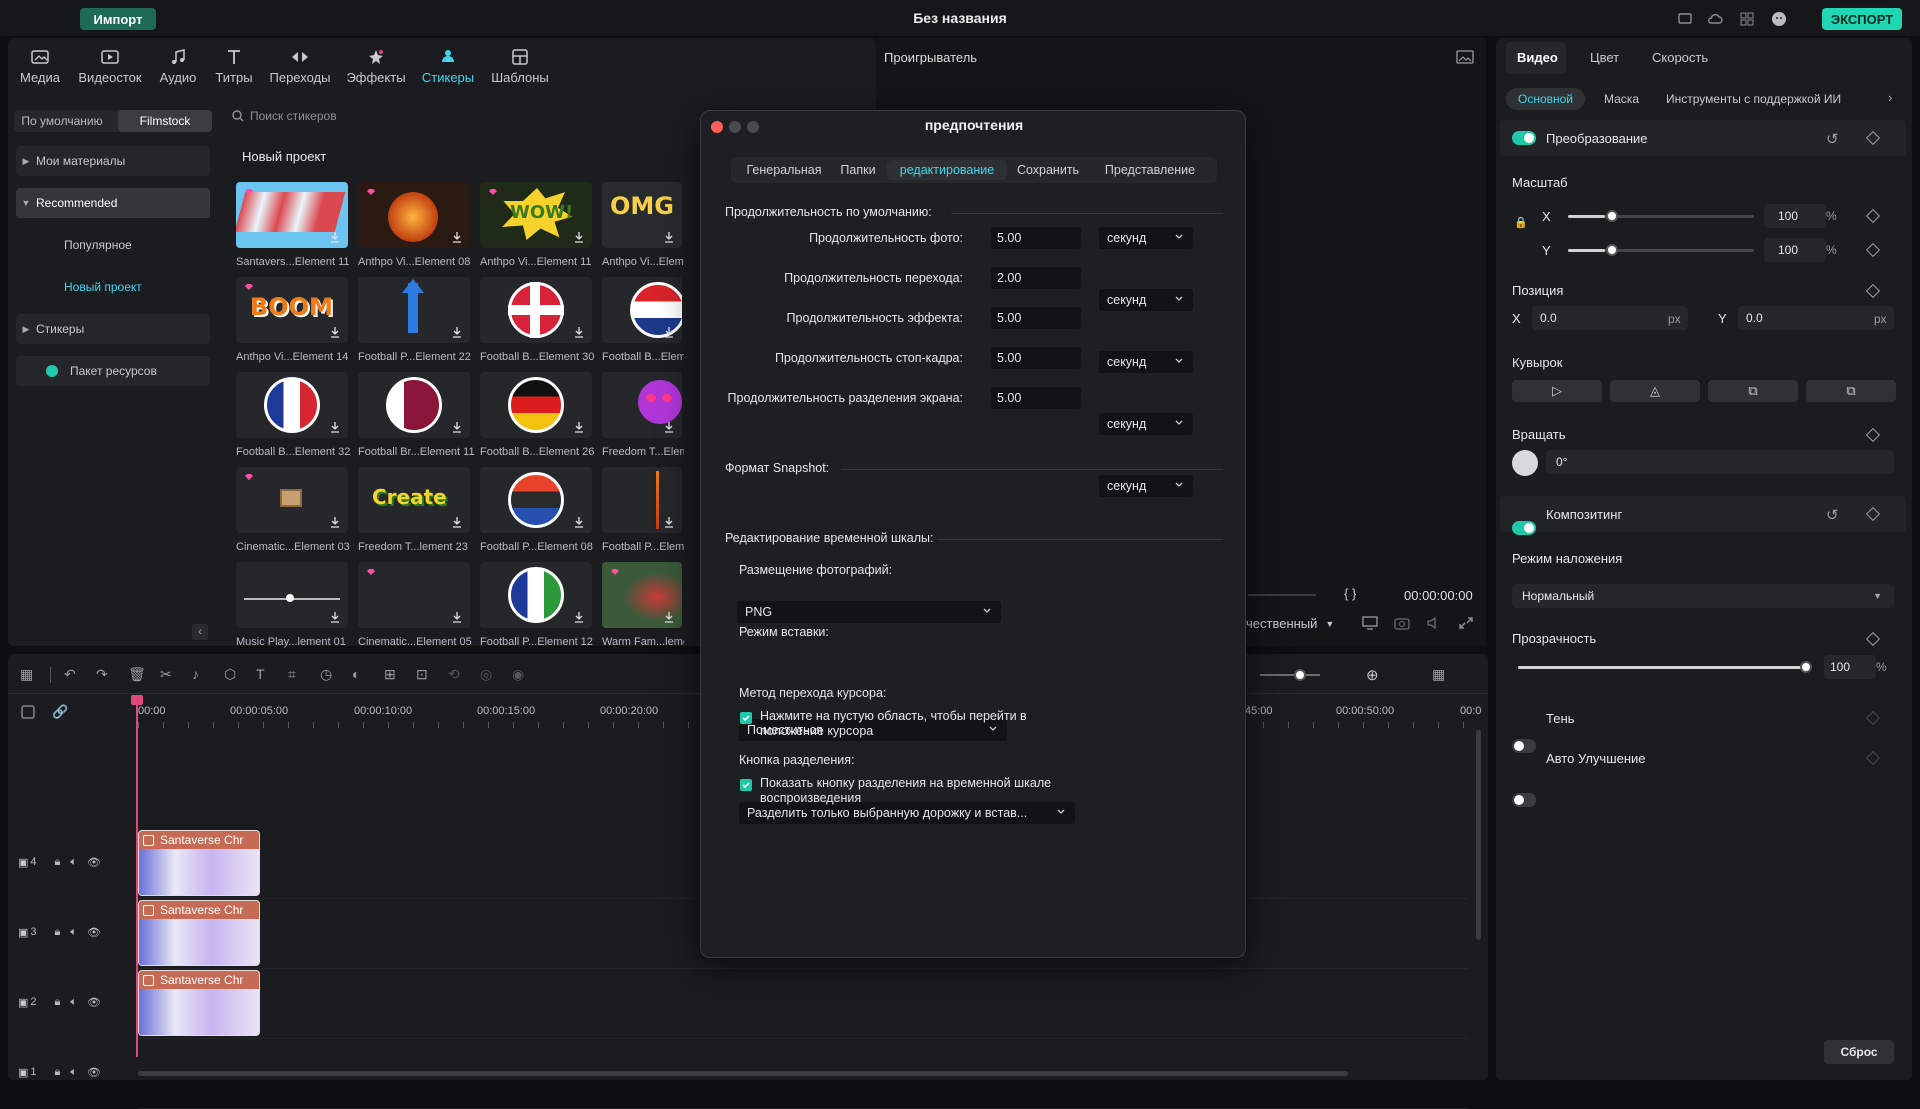 The width and height of the screenshot is (1920, 1109). I want to click on cut-icon: ✂, so click(169, 675).